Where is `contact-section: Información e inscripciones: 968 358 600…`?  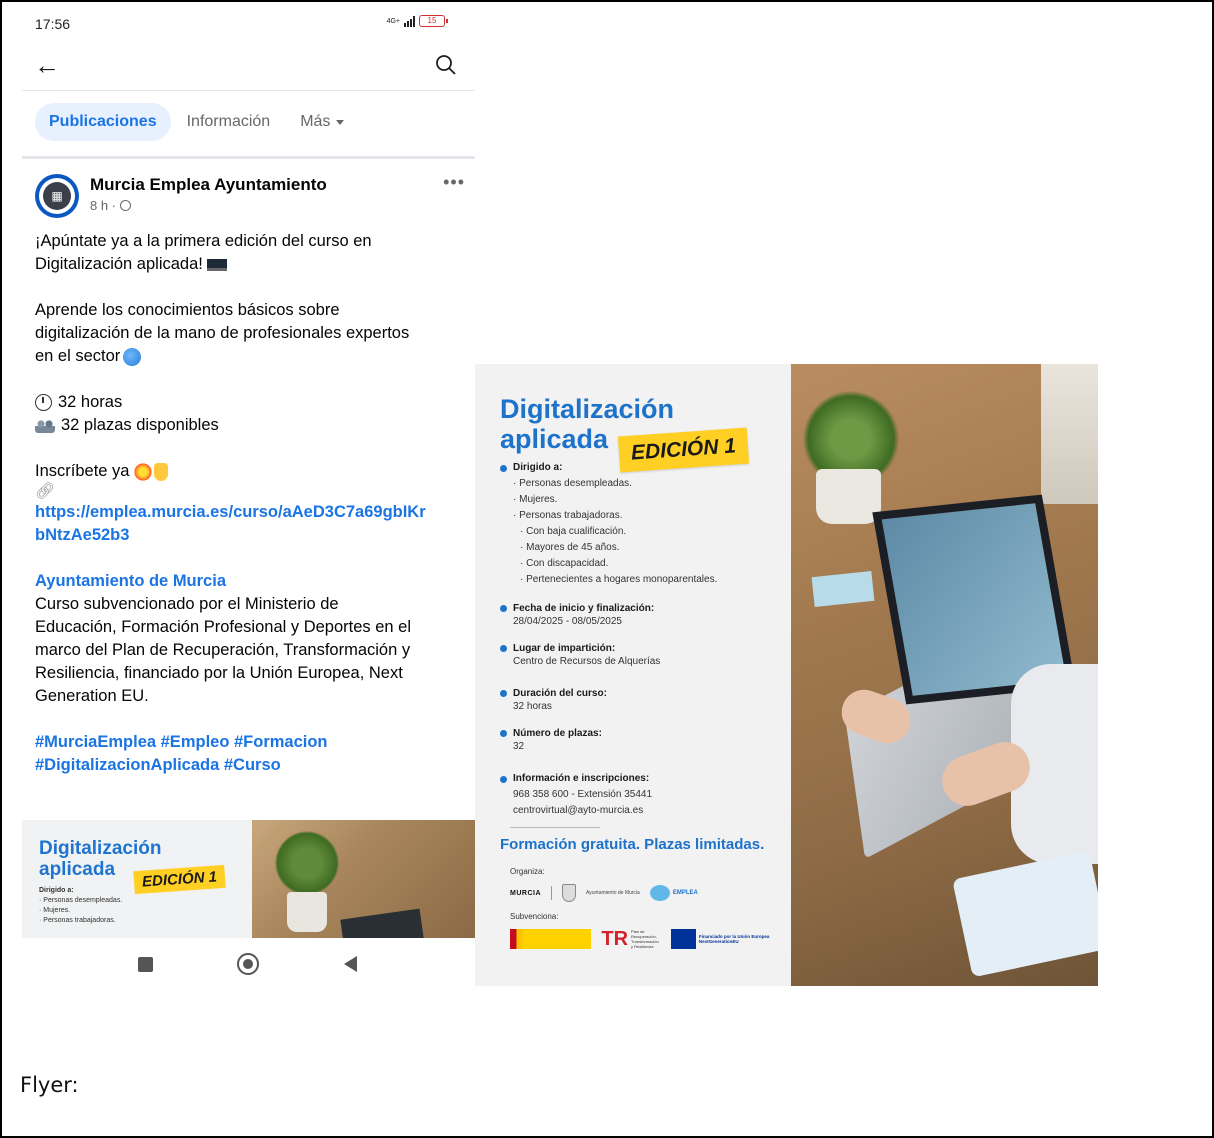 contact-section: Información e inscripciones: 968 358 600… is located at coordinates (645, 795).